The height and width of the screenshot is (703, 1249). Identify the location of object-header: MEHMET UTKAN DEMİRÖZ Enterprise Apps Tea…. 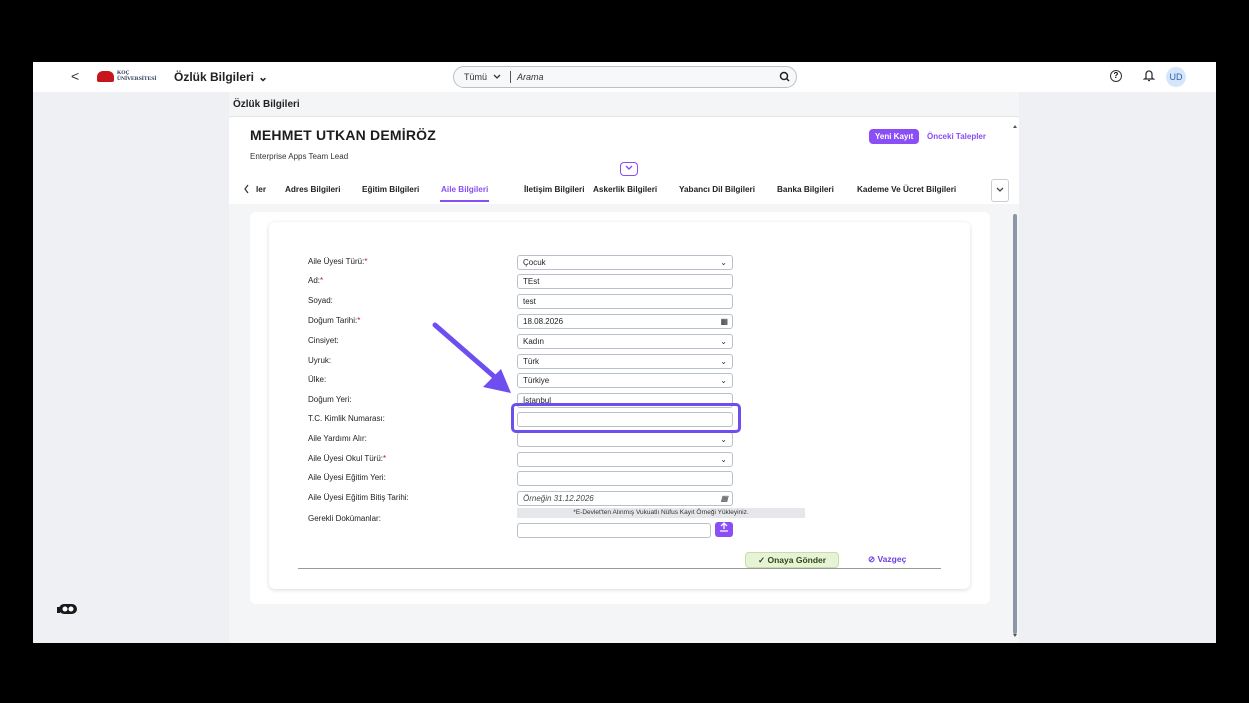
(624, 160).